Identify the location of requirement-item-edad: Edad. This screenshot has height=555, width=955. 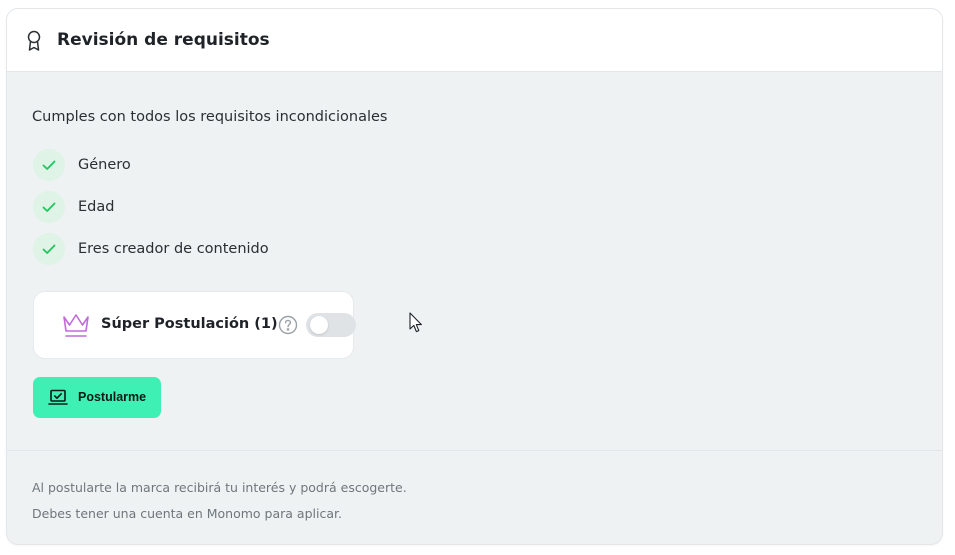
(73, 207).